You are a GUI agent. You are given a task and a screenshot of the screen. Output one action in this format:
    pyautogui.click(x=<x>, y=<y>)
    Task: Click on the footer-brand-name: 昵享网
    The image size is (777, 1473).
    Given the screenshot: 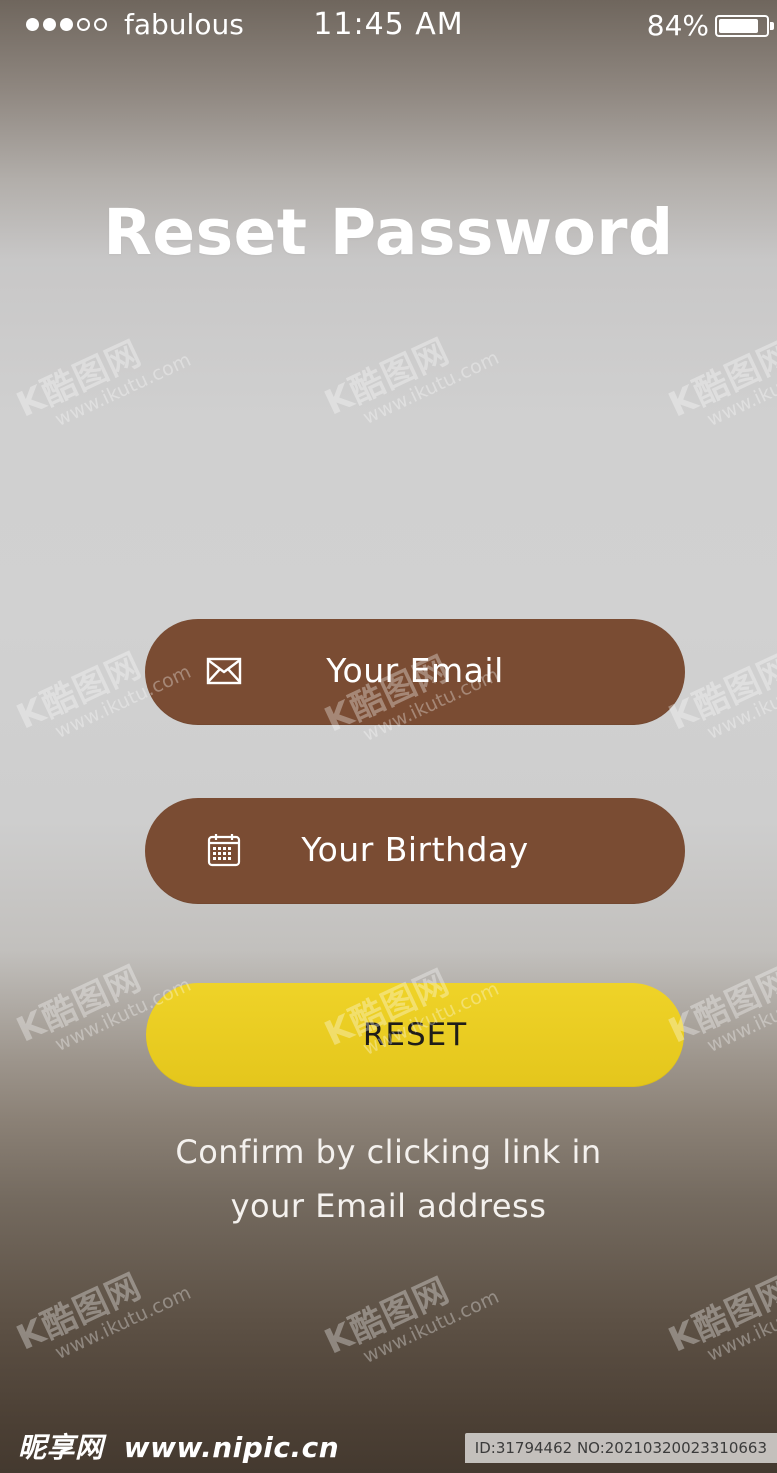 What is the action you would take?
    pyautogui.click(x=61, y=1447)
    